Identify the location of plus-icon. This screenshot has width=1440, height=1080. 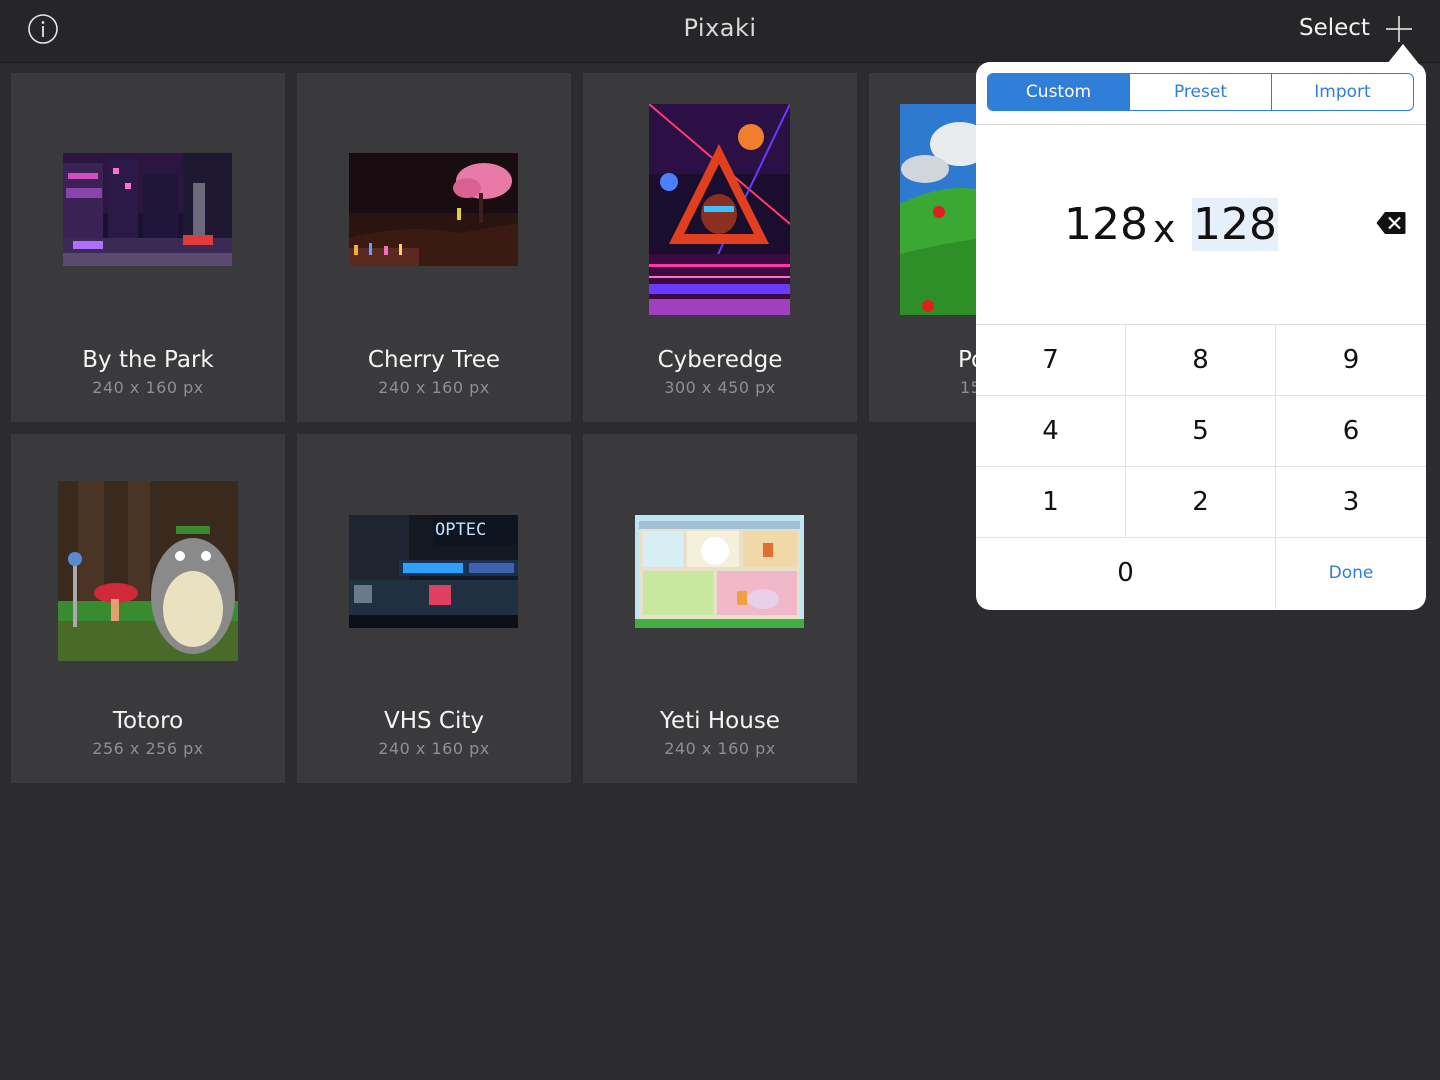
(1399, 29).